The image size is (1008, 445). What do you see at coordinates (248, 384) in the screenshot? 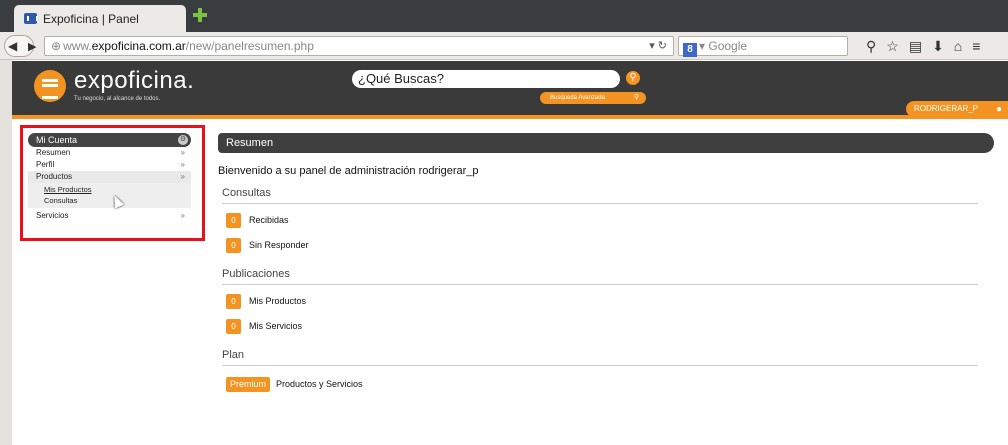
I see `plan-badge: Premium` at bounding box center [248, 384].